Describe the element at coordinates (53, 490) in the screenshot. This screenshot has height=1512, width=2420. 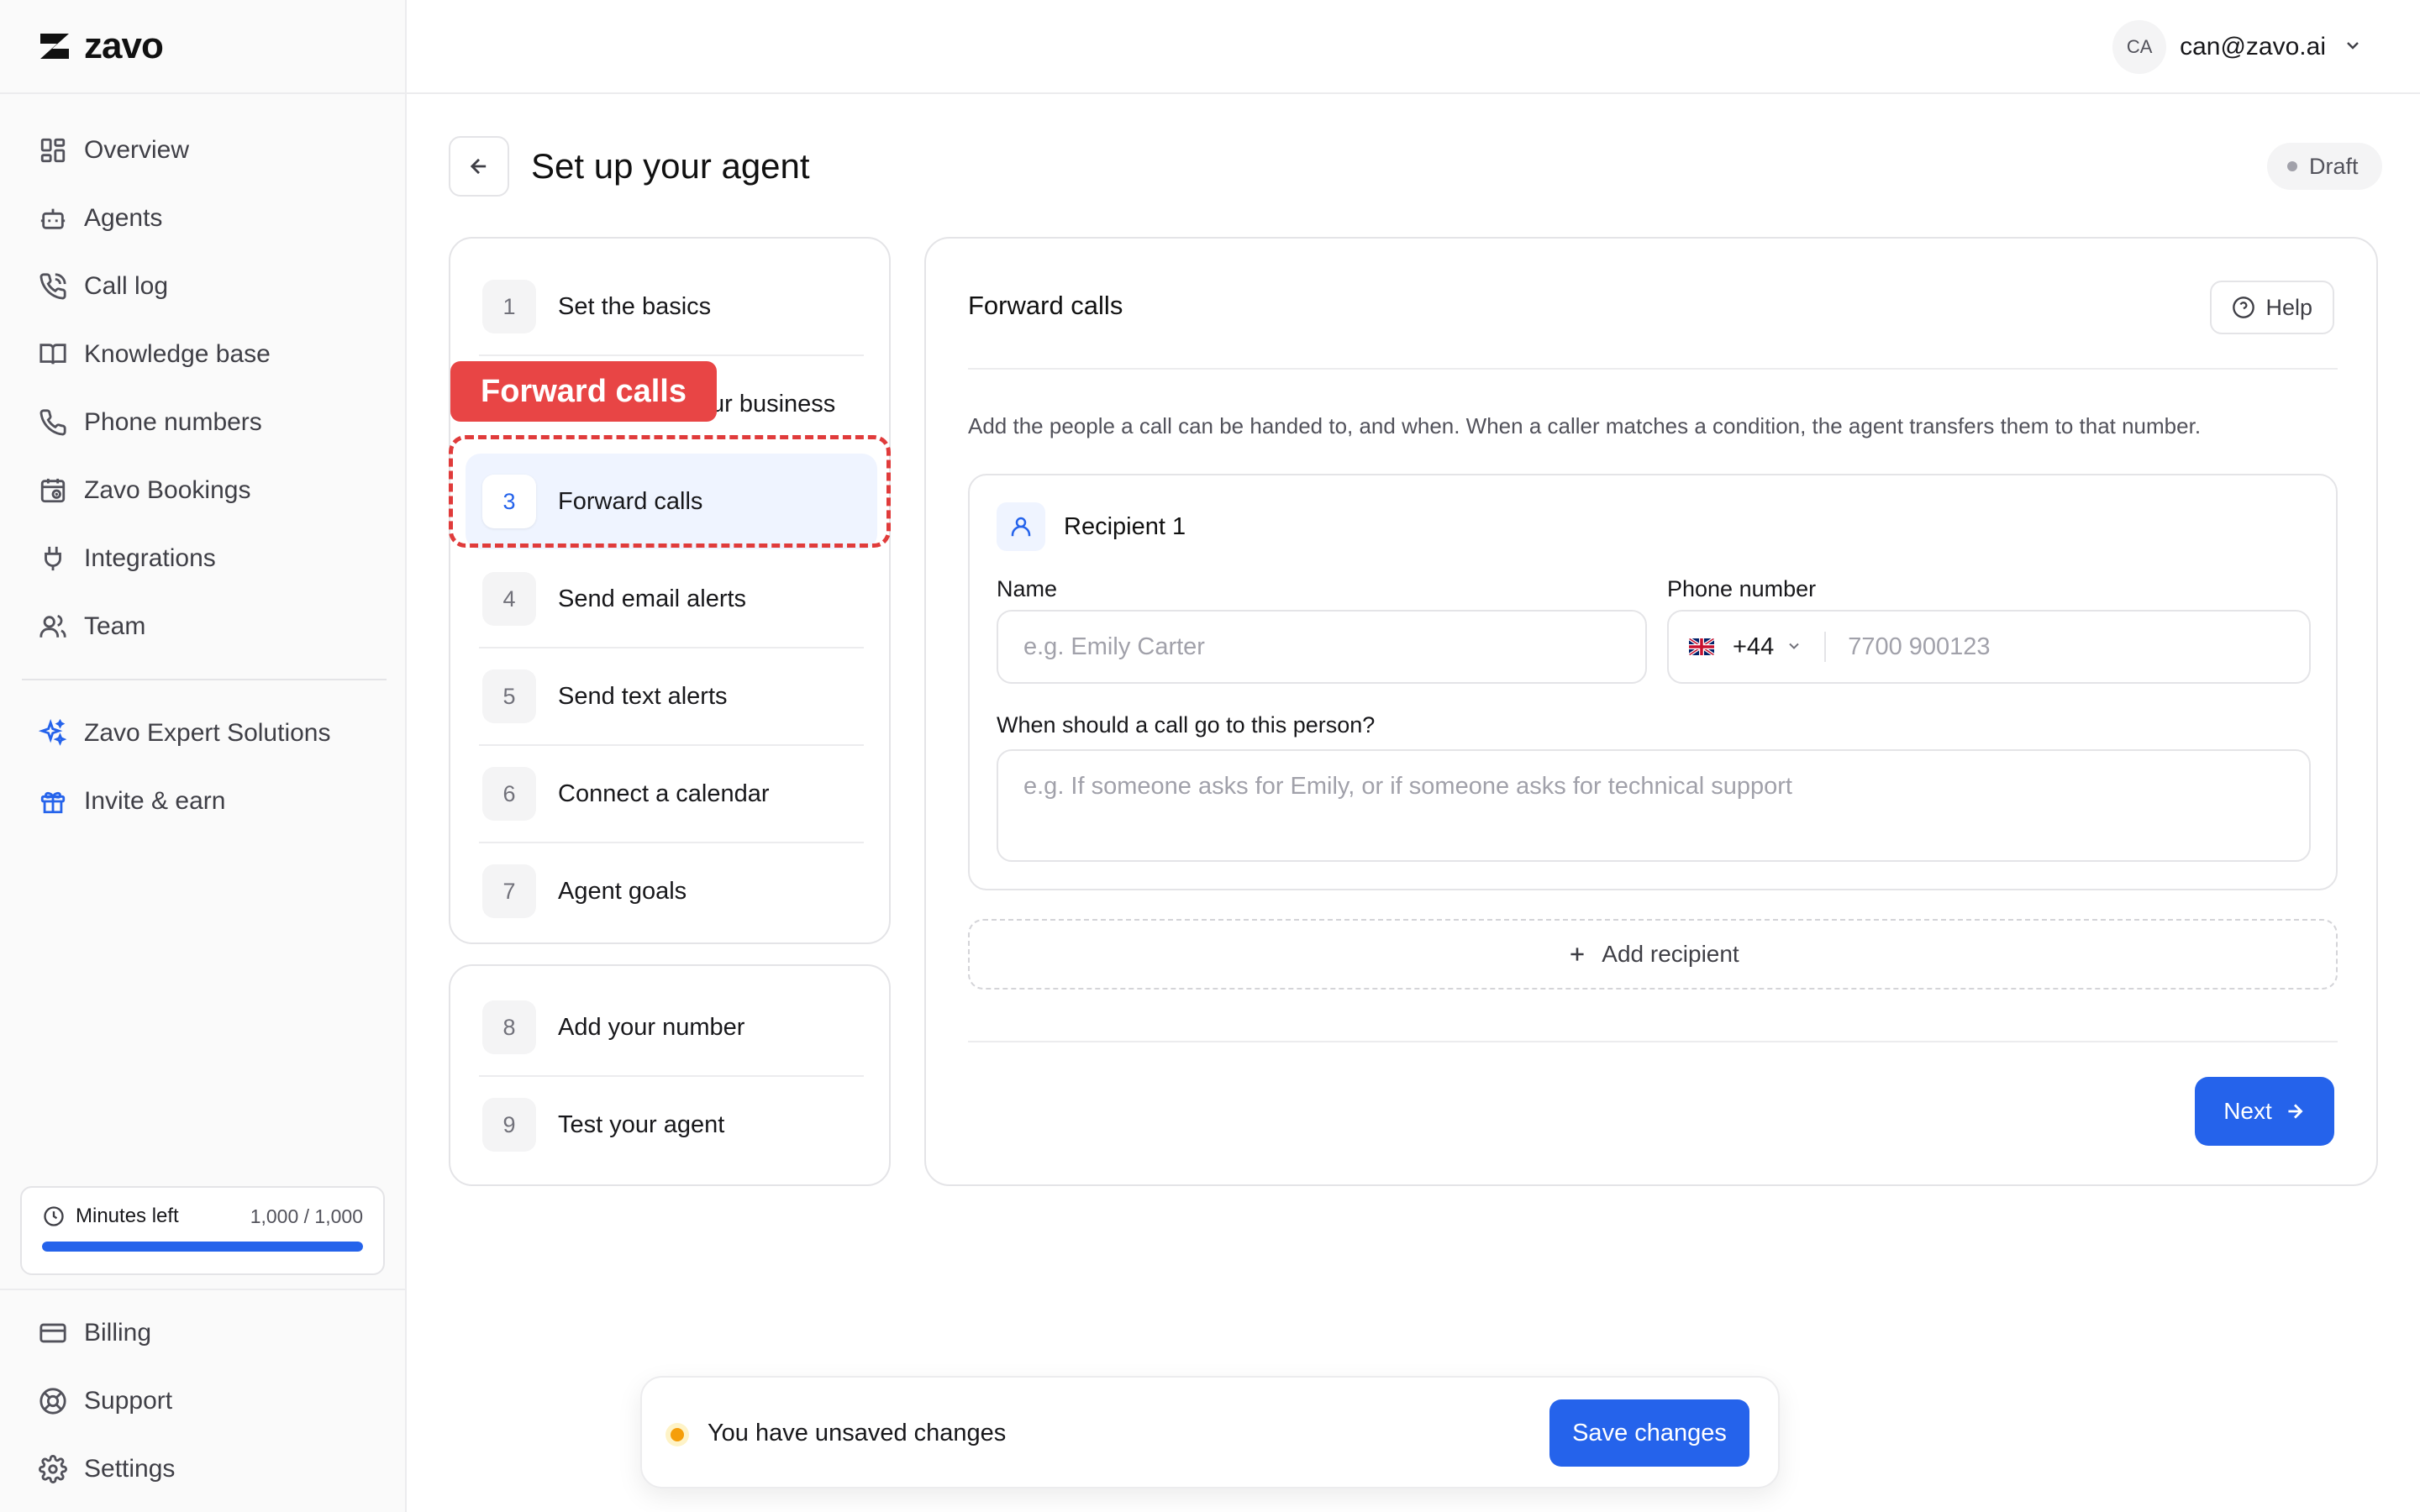
I see `calendar-clock-icon` at that location.